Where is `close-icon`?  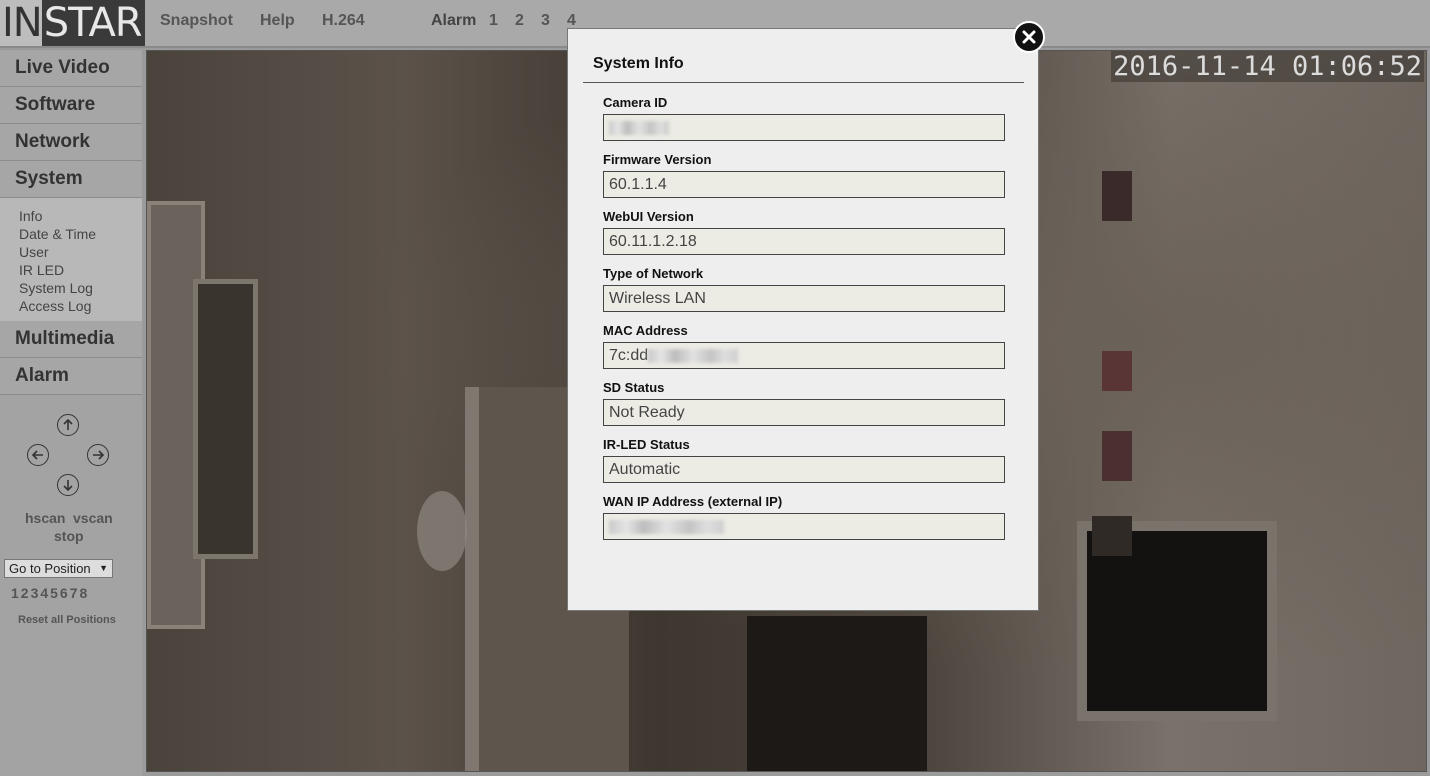
close-icon is located at coordinates (1029, 37).